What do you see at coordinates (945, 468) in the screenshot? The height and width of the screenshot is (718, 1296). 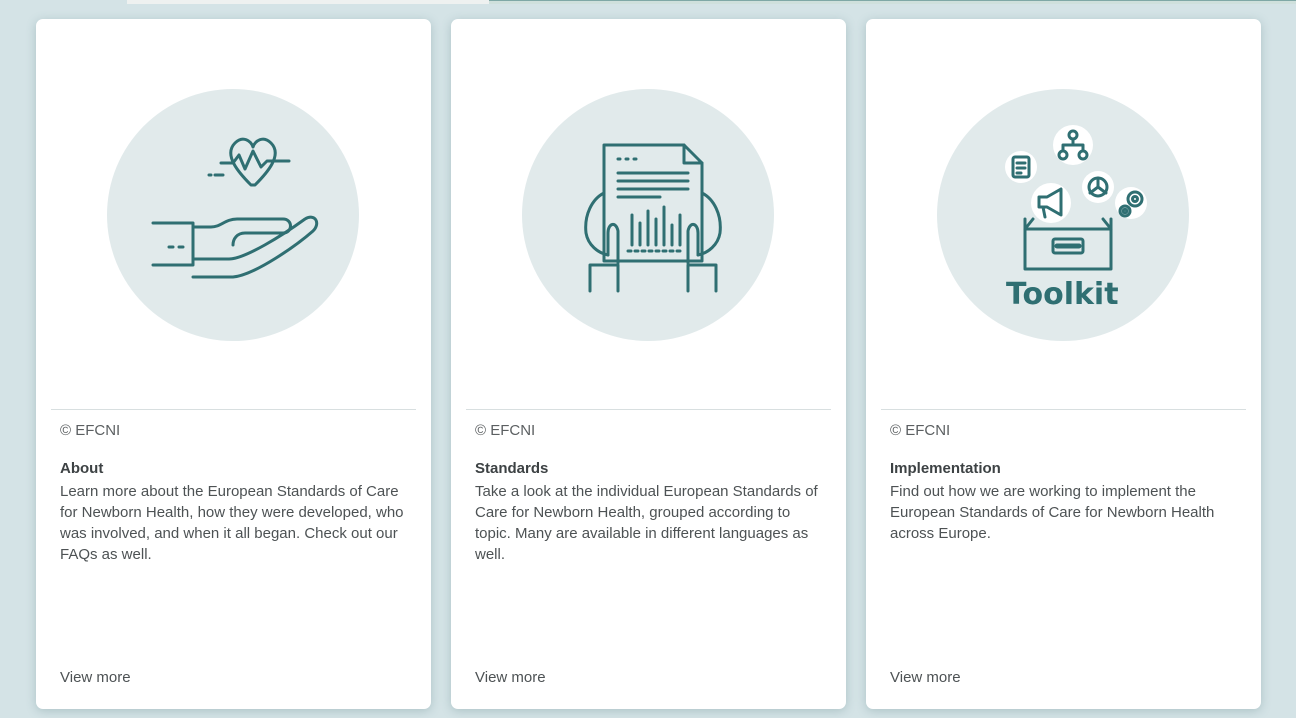 I see `card-title: Implementation` at bounding box center [945, 468].